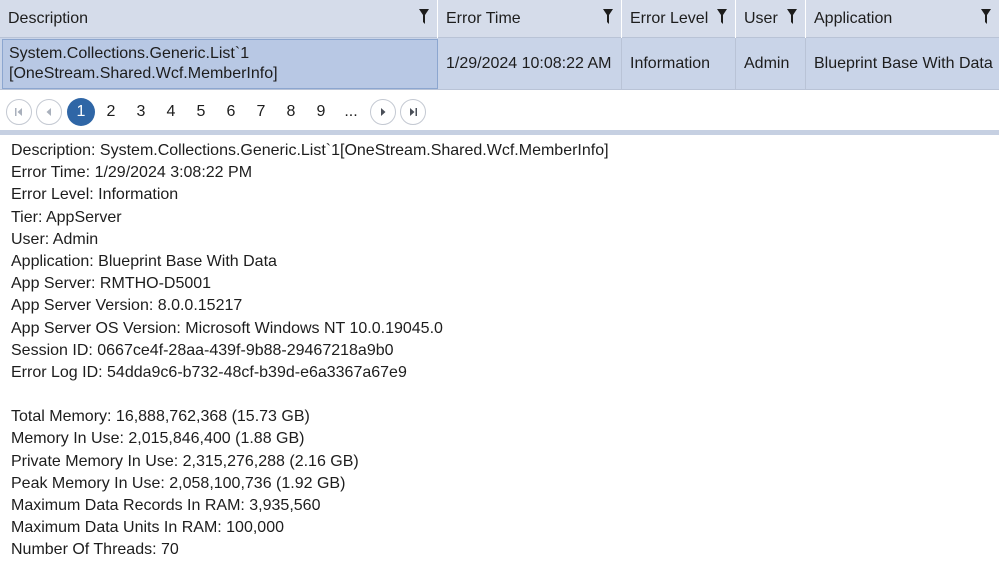  I want to click on application-value: Blueprint Base With Data, so click(903, 63).